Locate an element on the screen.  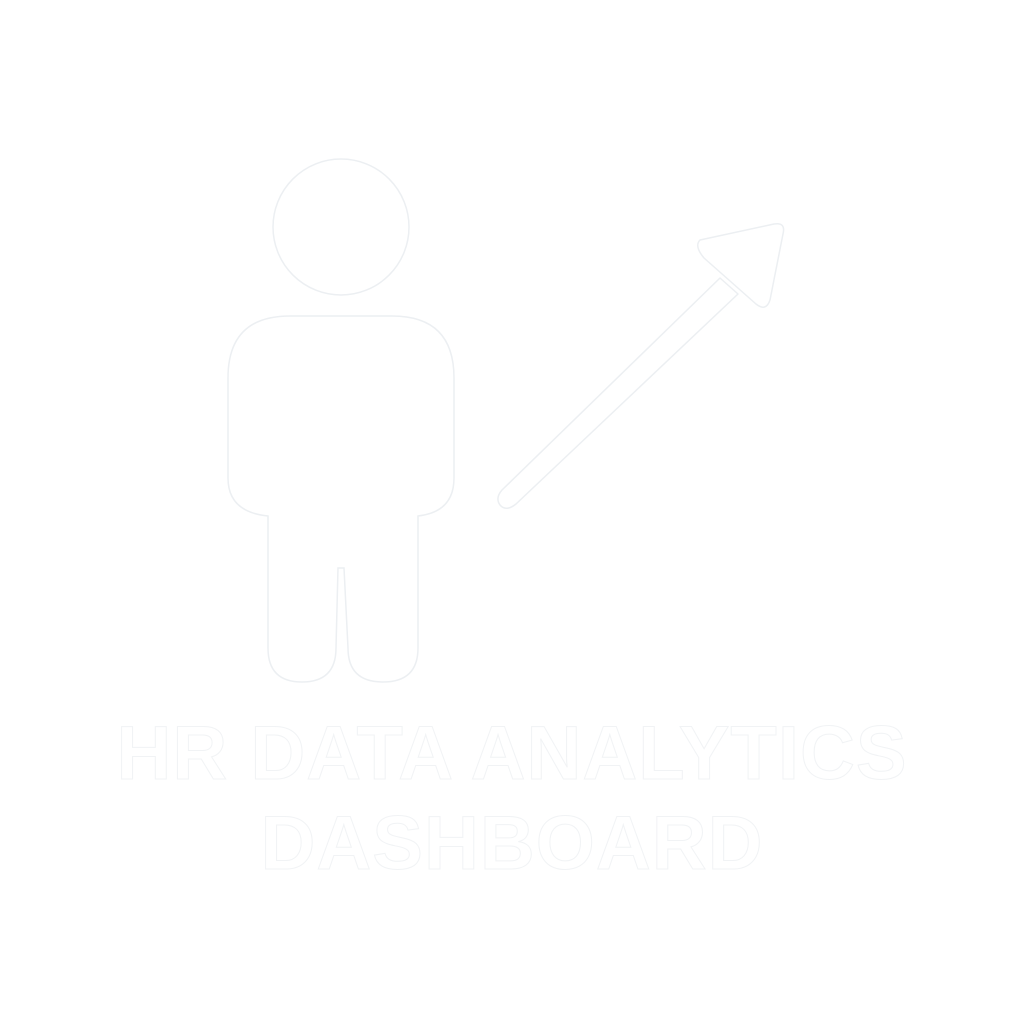
person-icon is located at coordinates (341, 420).